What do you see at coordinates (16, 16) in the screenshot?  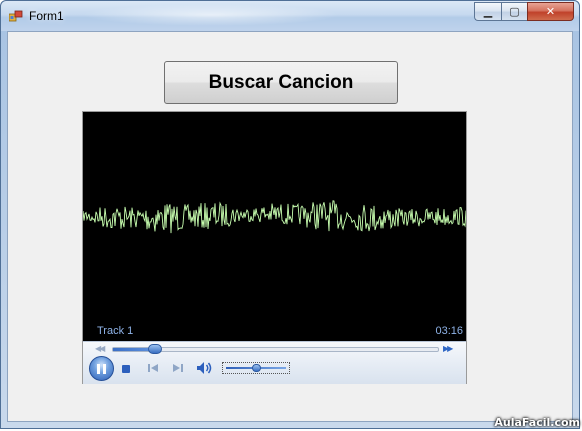 I see `form-icon` at bounding box center [16, 16].